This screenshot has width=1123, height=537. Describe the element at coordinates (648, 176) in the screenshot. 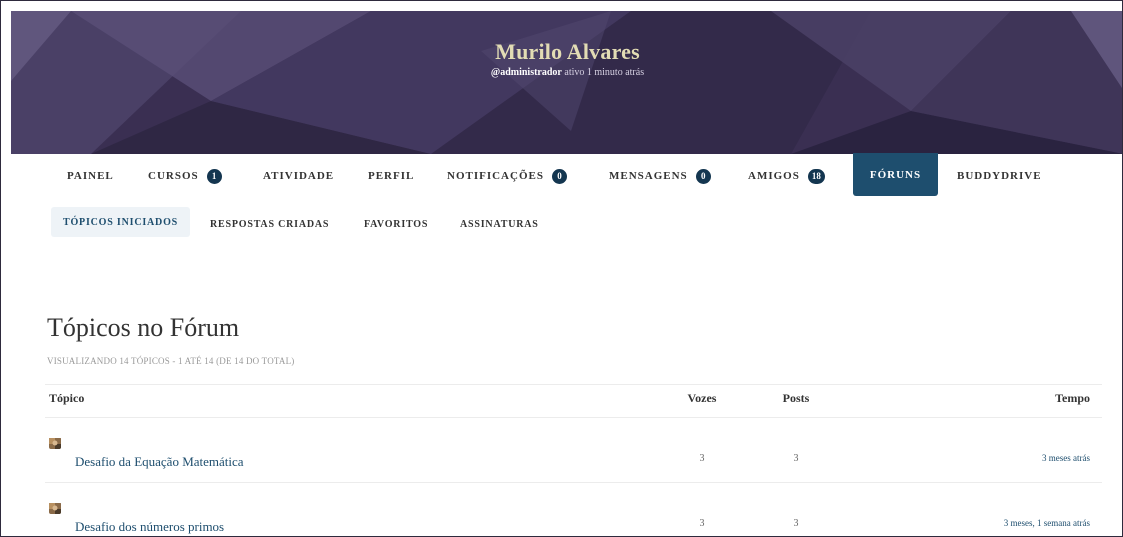

I see `nav-item-label: MENSAGENS` at that location.